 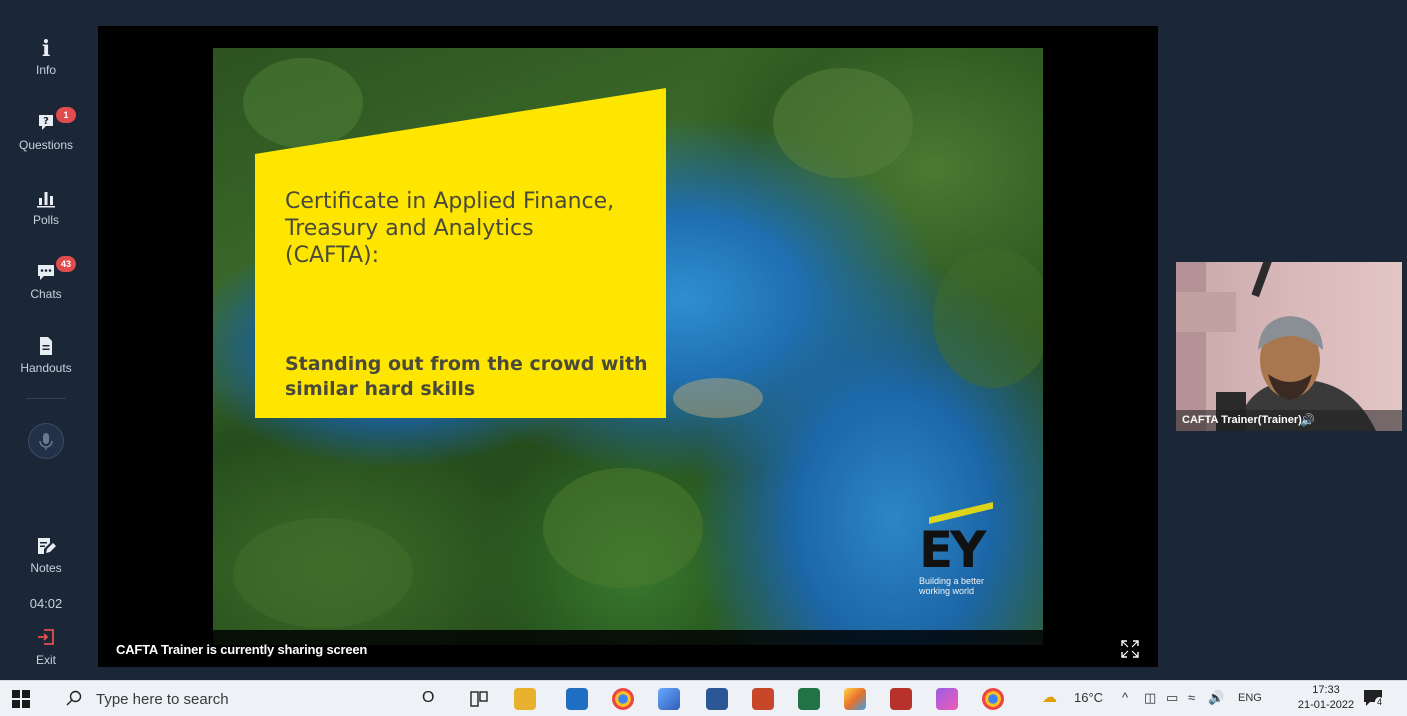 I want to click on trainer-video-tile: CAFTA Trainer(Trainer) 🔊, so click(x=1289, y=346).